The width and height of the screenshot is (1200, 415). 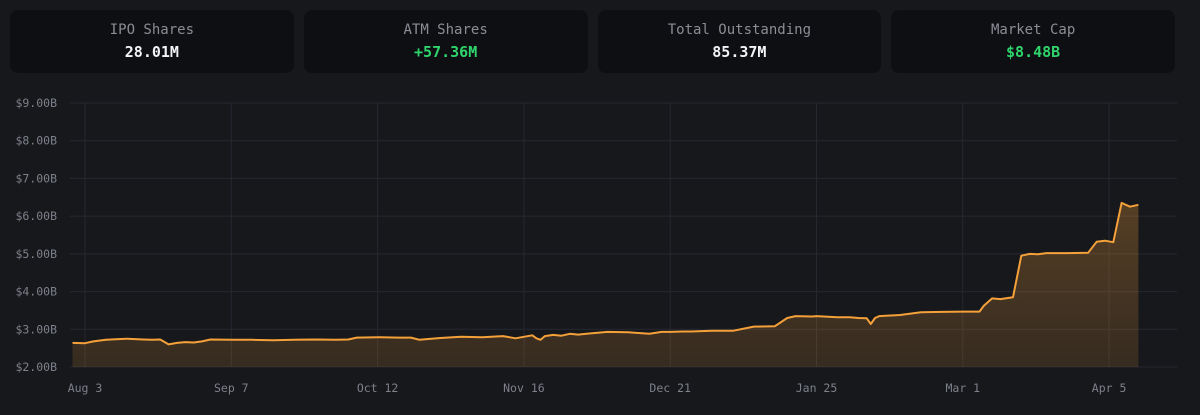 What do you see at coordinates (1033, 41) in the screenshot?
I see `stat-card-market-cap: Market Cap $8.48B` at bounding box center [1033, 41].